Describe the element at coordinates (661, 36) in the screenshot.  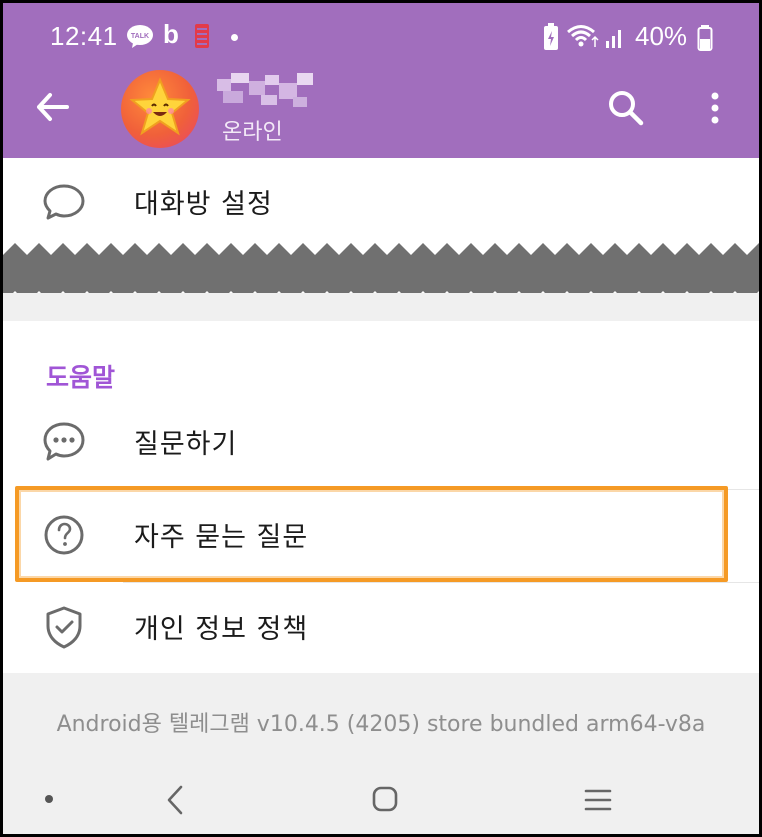
I see `battery-percent: 40%` at that location.